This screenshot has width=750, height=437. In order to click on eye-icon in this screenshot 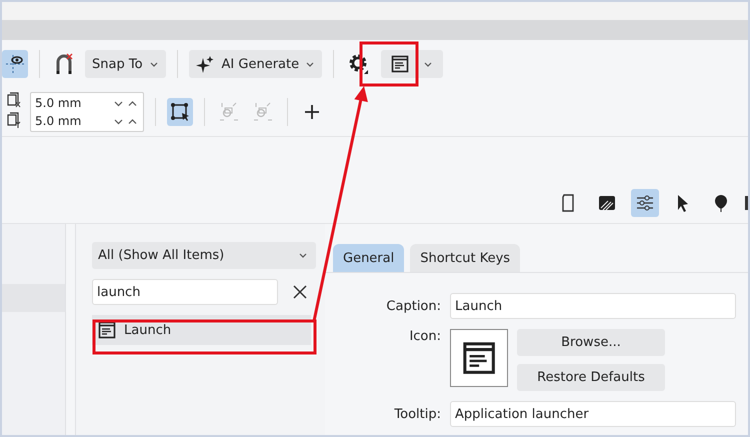, I will do `click(15, 64)`.